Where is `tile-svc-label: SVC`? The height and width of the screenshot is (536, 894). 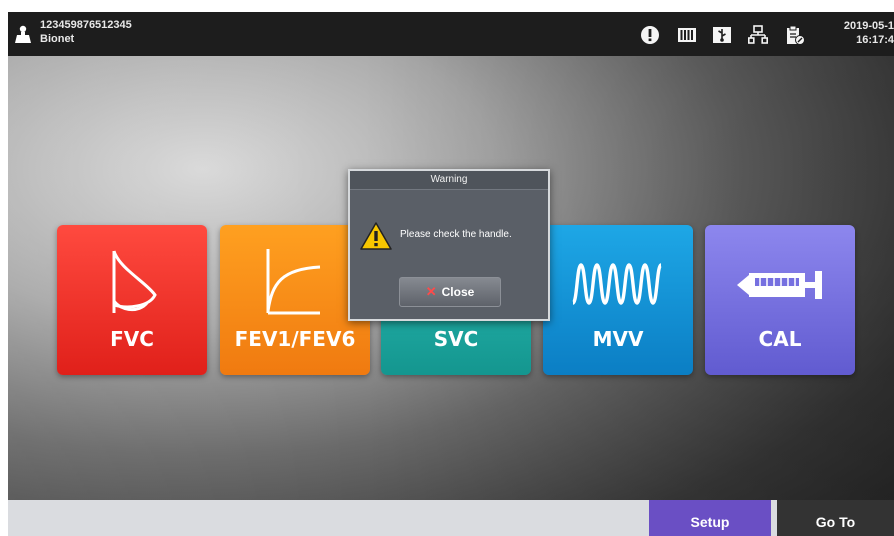
tile-svc-label: SVC is located at coordinates (456, 339).